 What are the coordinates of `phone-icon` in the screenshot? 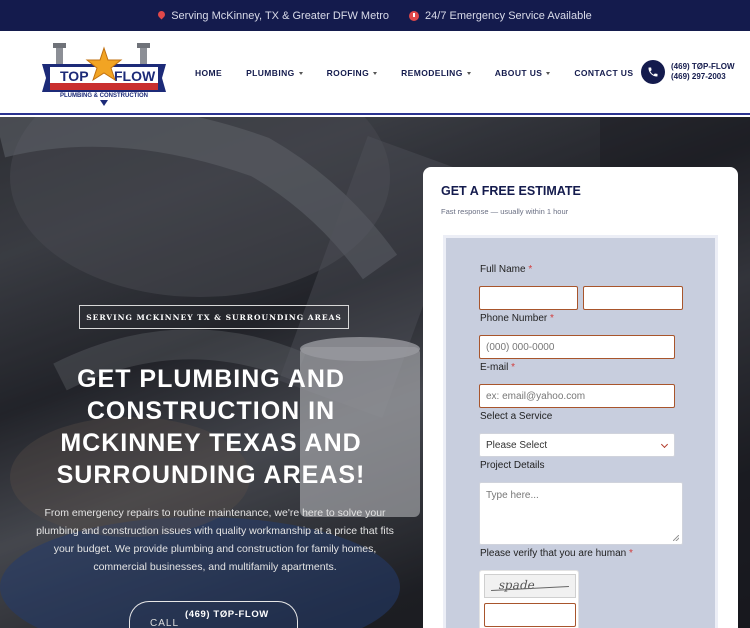 It's located at (653, 72).